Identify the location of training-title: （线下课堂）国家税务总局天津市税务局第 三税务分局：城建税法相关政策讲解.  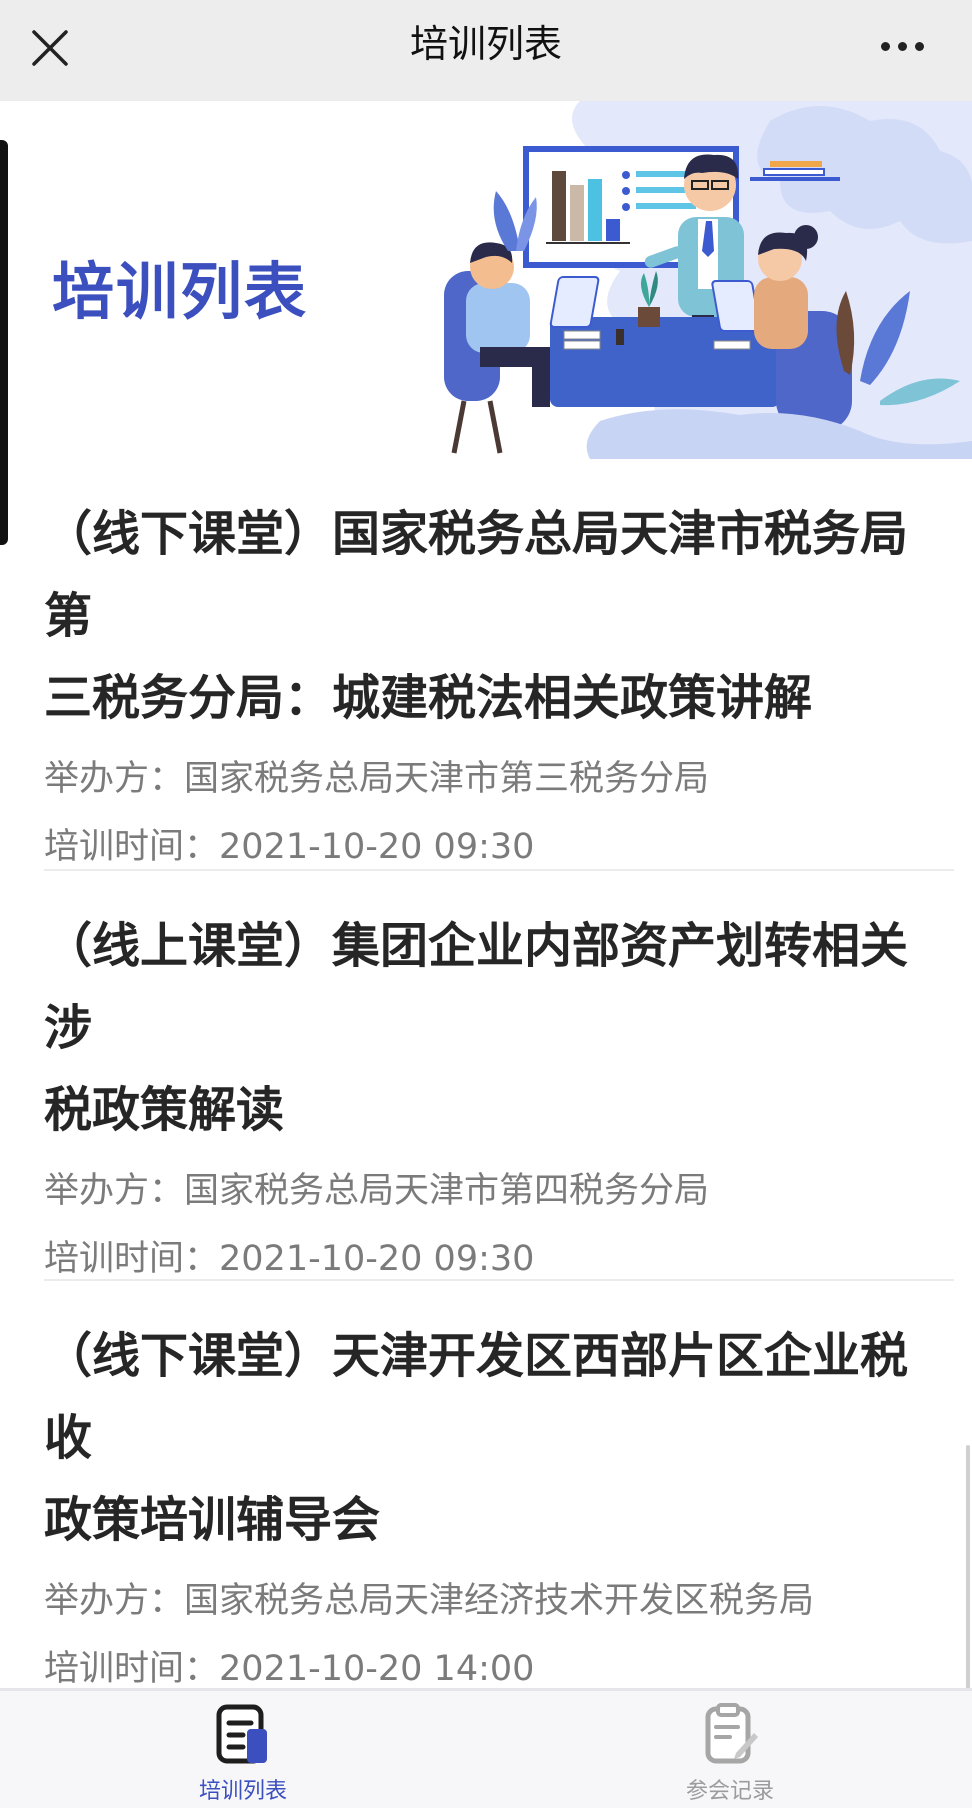
(499, 616).